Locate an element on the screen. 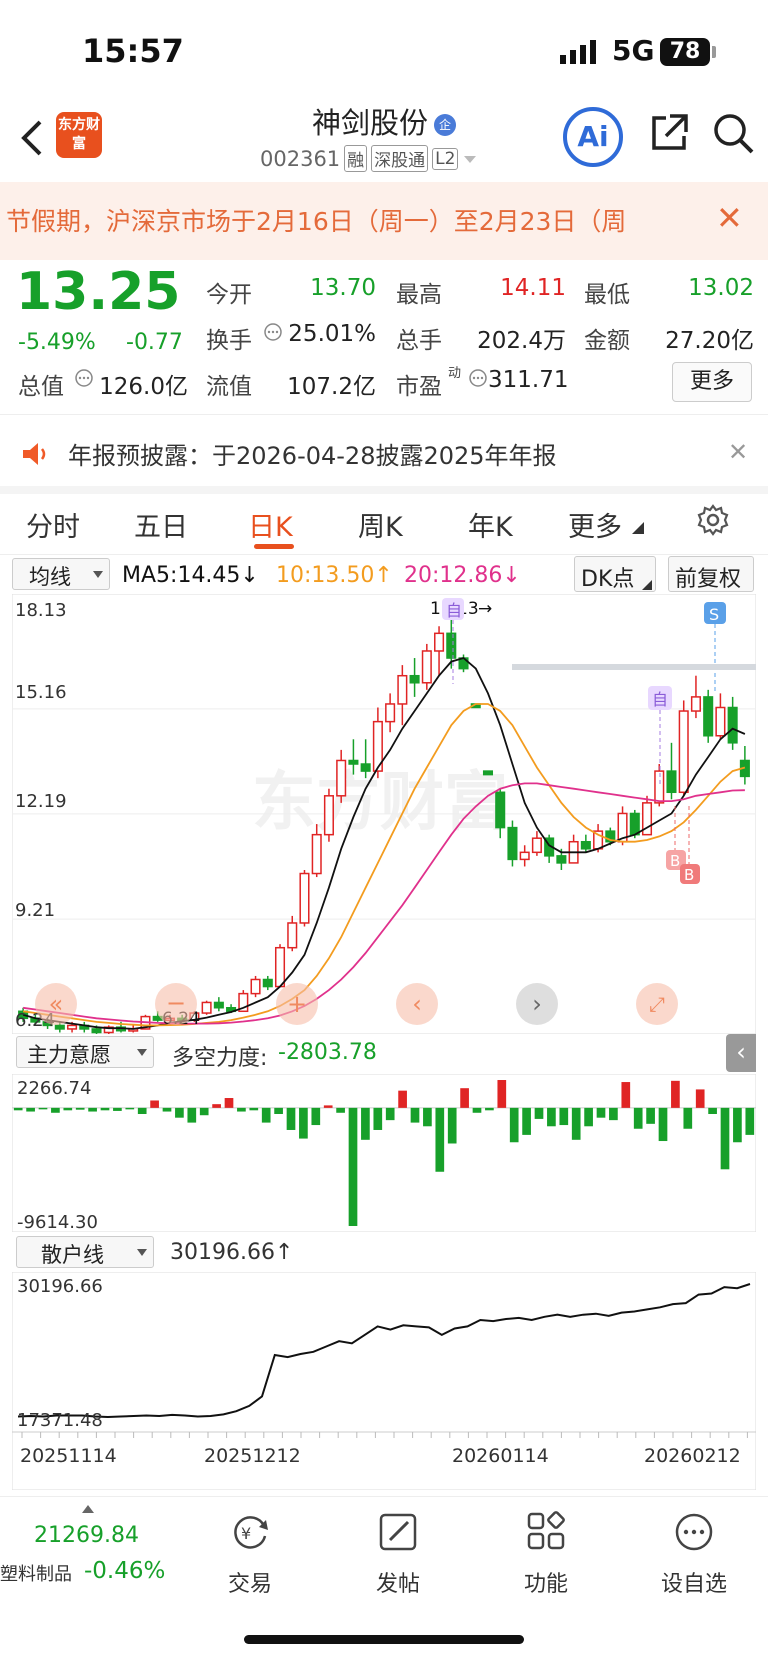 This screenshot has width=768, height=1666. ind2-max-label: 30196.66 is located at coordinates (60, 1286).